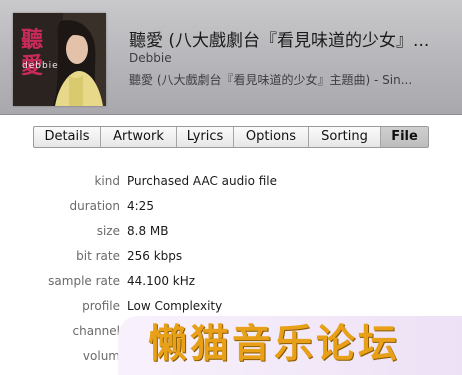 This screenshot has height=375, width=462. Describe the element at coordinates (161, 281) in the screenshot. I see `info-value: 44.100 kHz` at that location.